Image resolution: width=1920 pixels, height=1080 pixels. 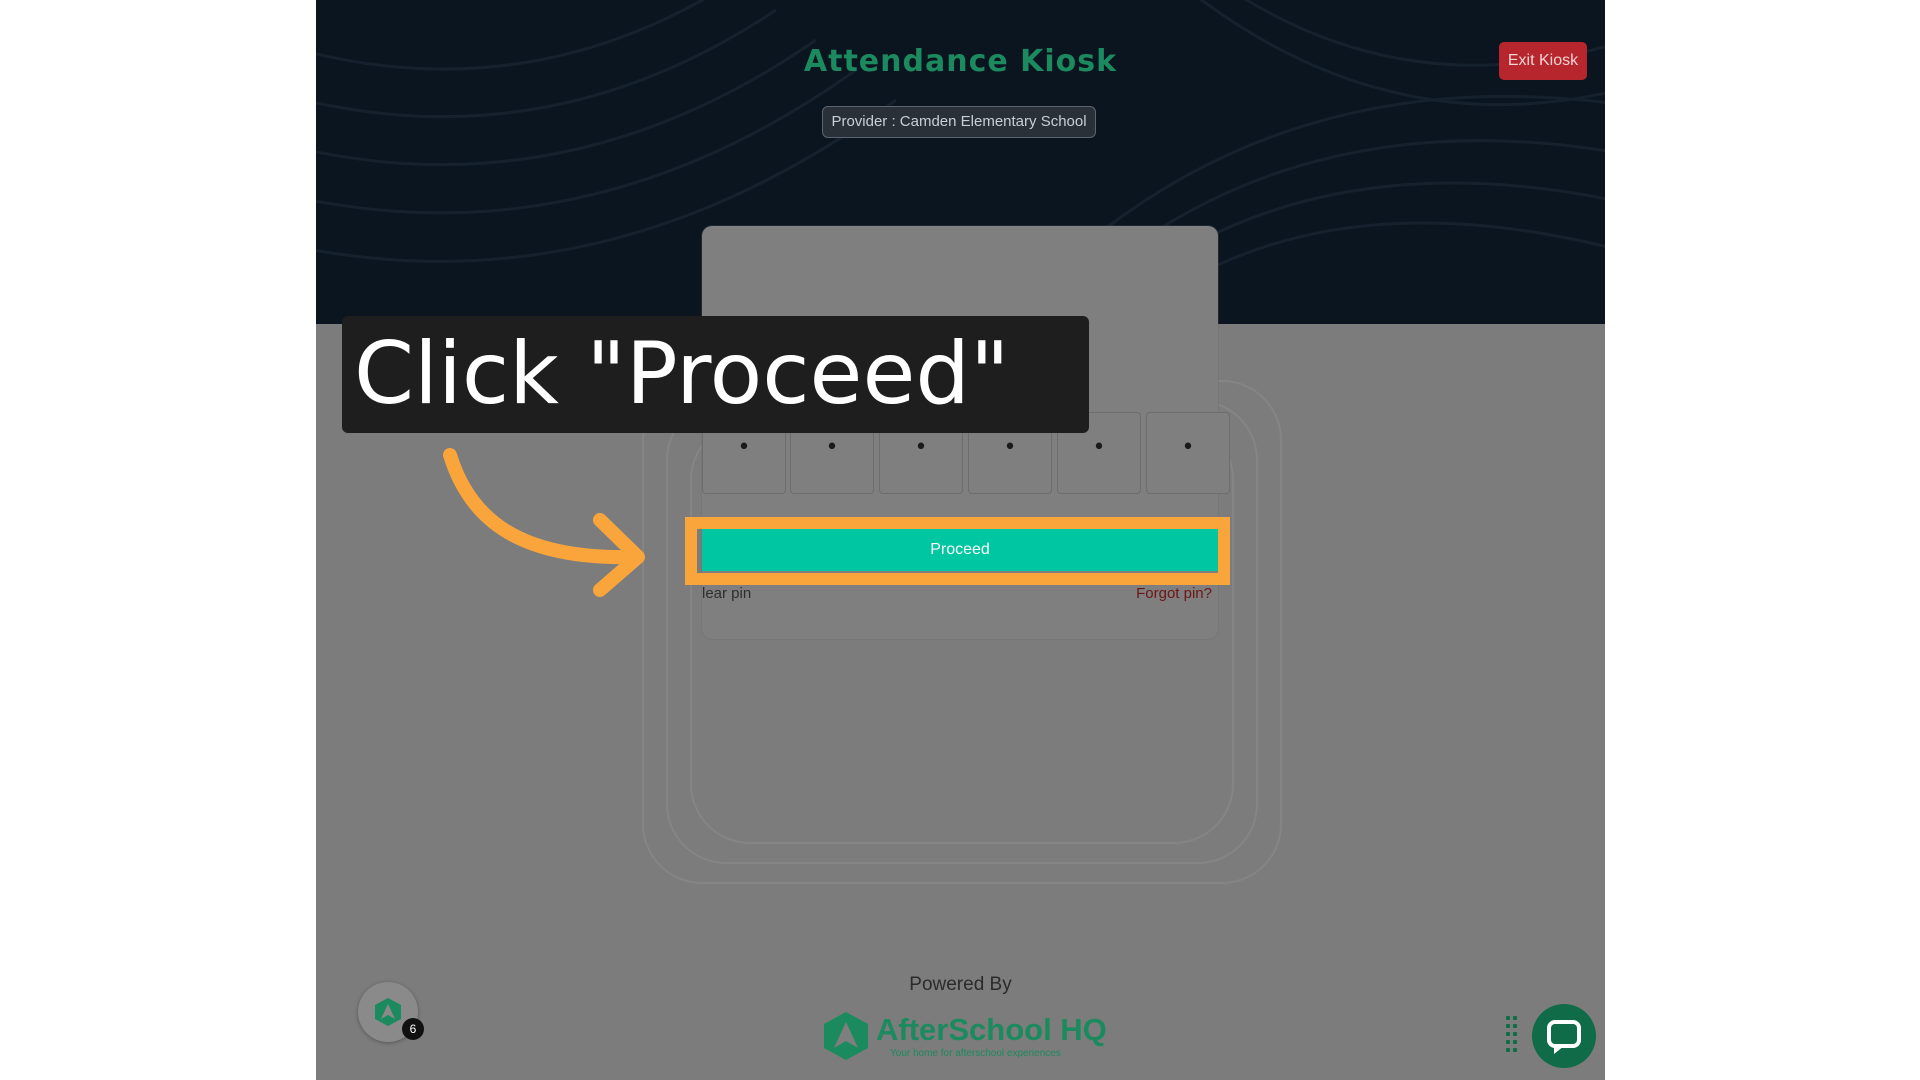 I want to click on chat-bubble-icon, so click(x=1564, y=1037).